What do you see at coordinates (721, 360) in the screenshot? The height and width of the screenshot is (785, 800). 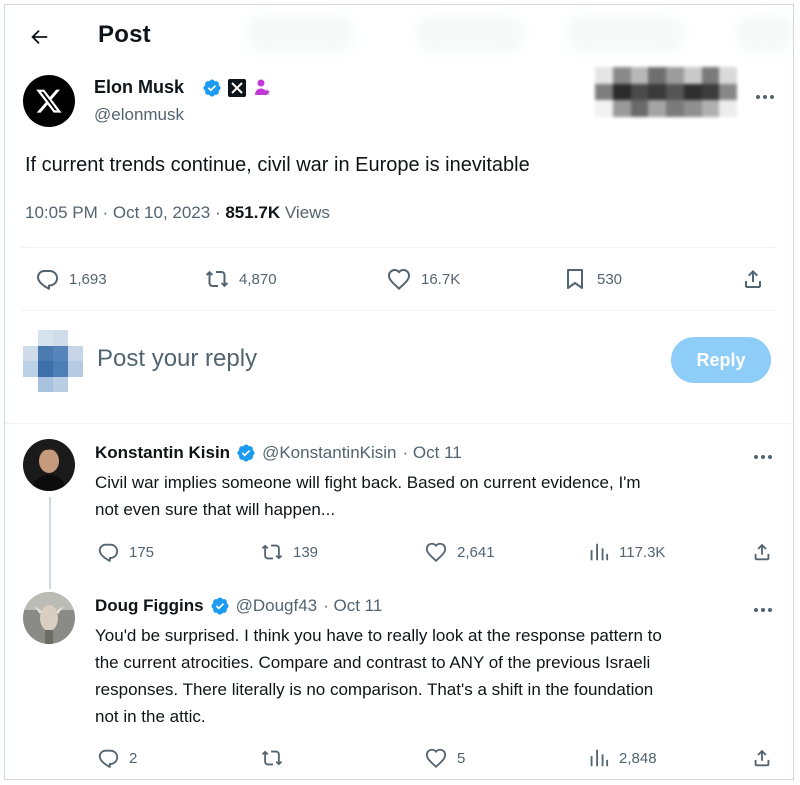 I see `reply-button: Reply` at bounding box center [721, 360].